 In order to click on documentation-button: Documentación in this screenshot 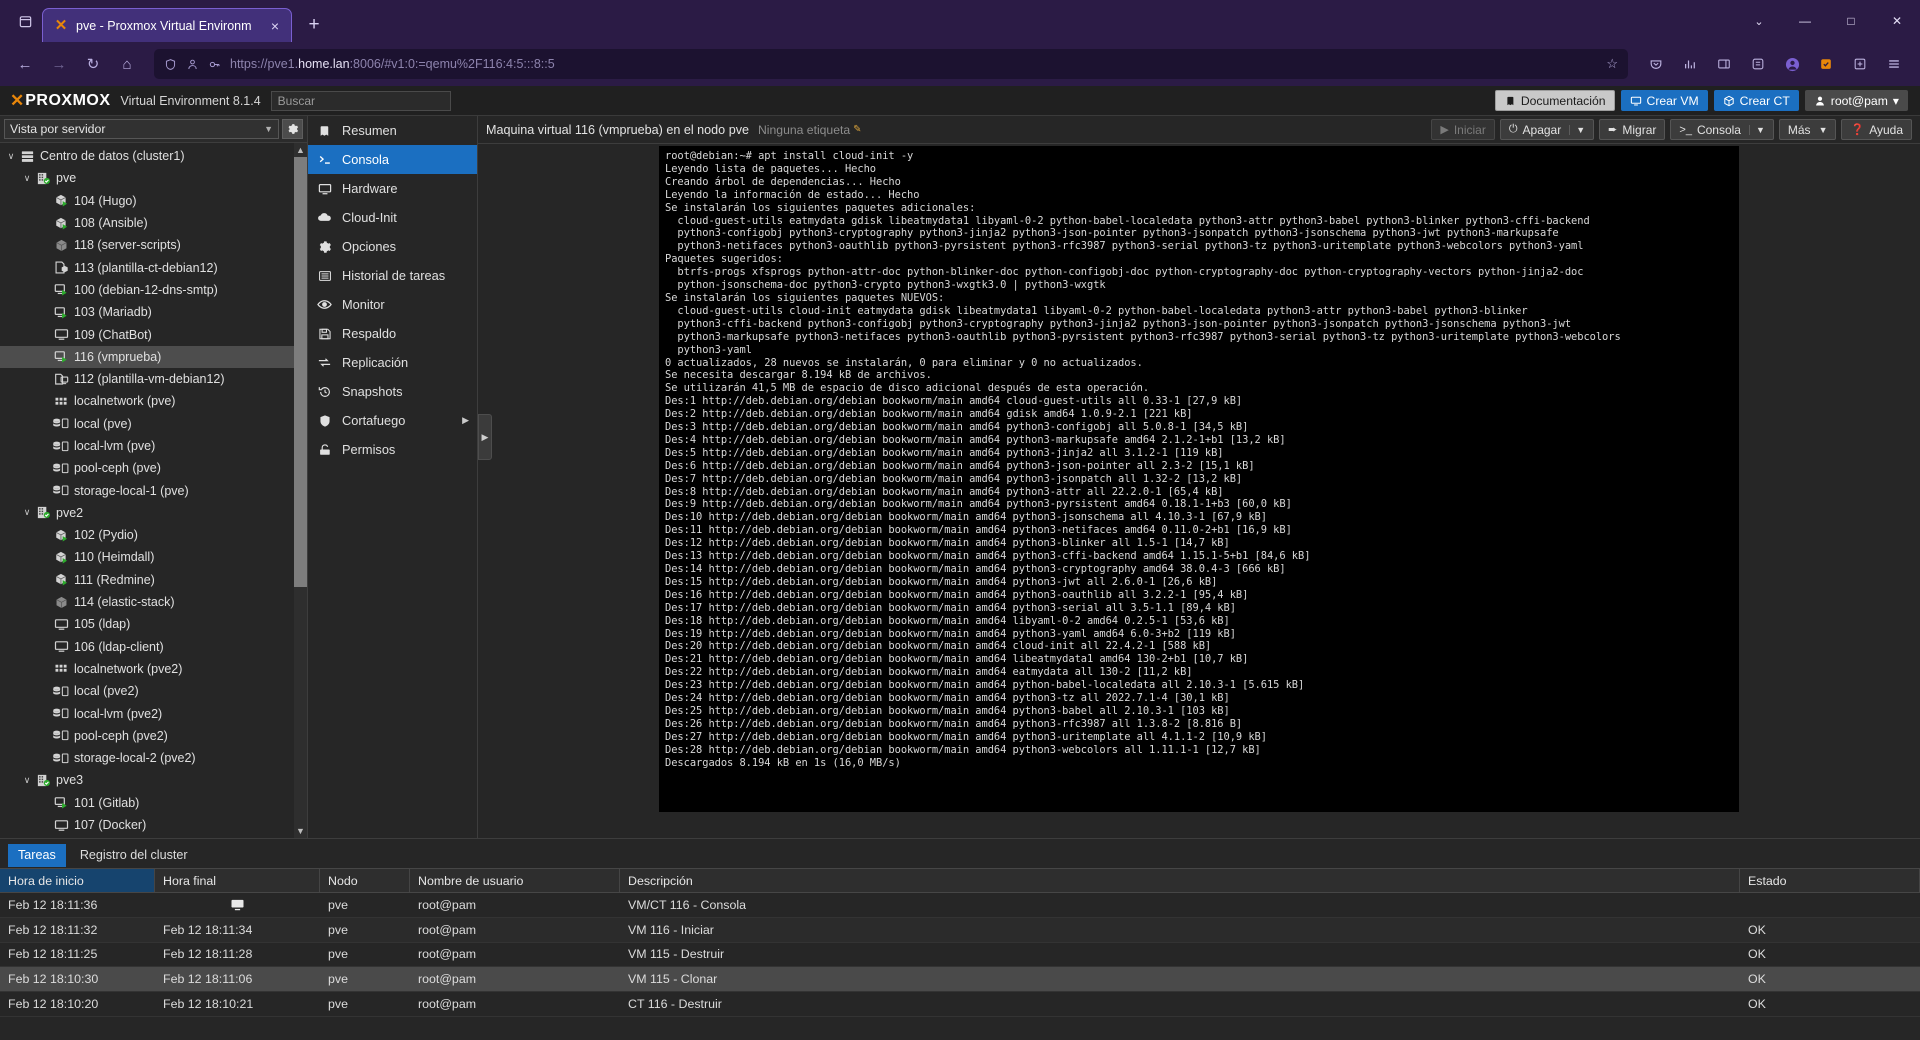, I will do `click(1554, 100)`.